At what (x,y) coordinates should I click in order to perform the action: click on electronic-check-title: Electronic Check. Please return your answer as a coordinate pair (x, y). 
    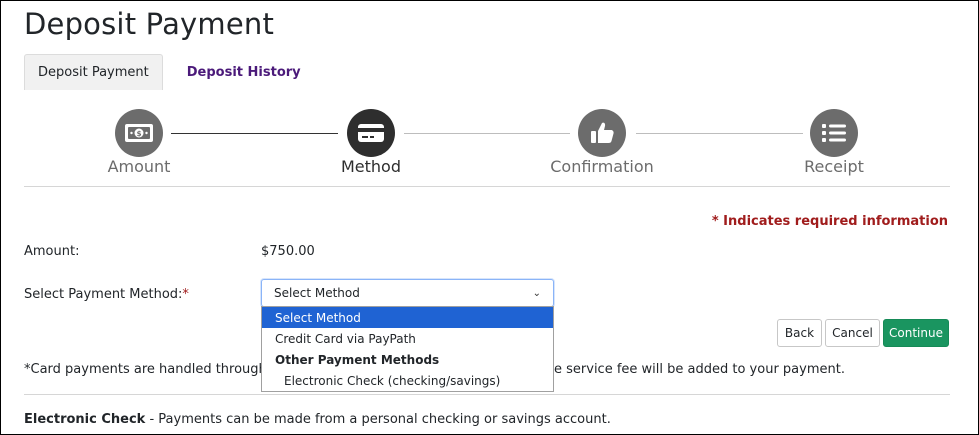
    Looking at the image, I should click on (85, 419).